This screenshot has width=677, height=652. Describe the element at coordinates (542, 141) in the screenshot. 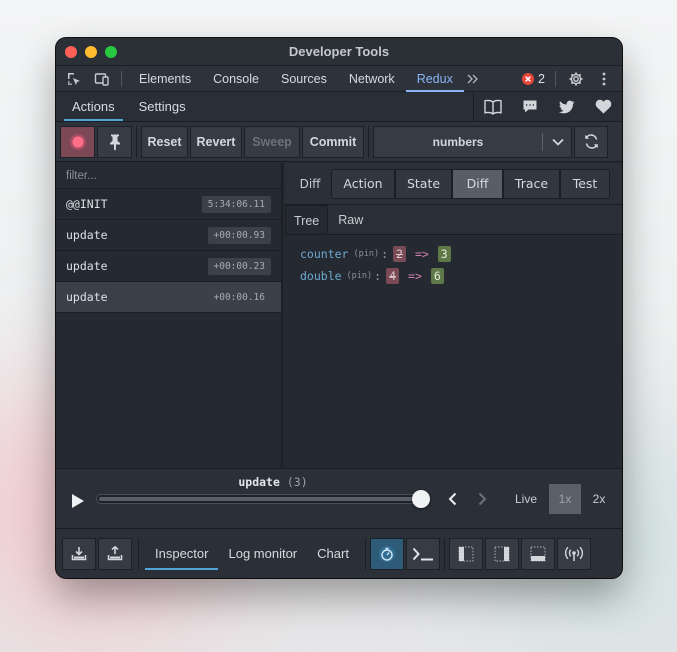

I see `select-divider` at that location.